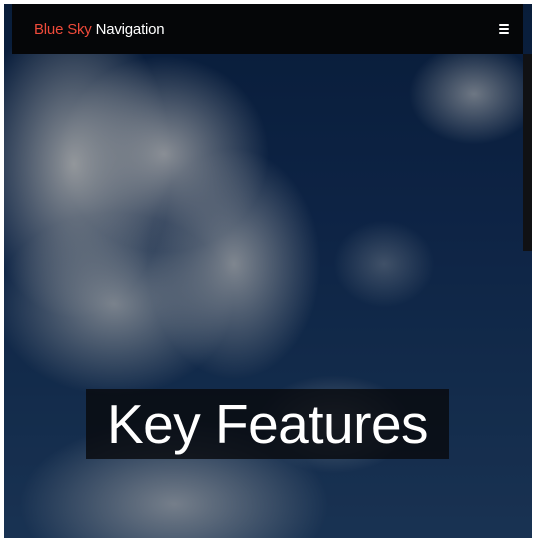 This screenshot has height=538, width=539. What do you see at coordinates (527, 152) in the screenshot?
I see `scrollbar-thumb` at bounding box center [527, 152].